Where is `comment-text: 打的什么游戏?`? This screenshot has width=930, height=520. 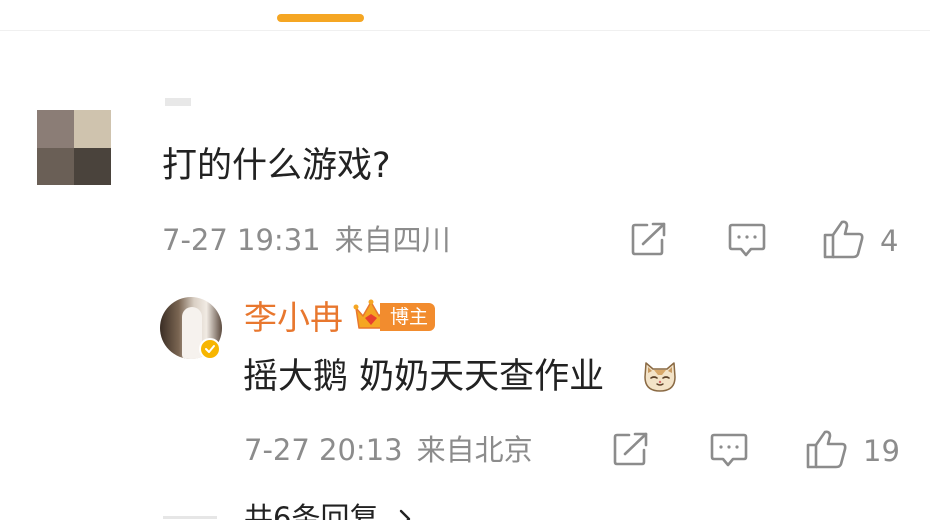
comment-text: 打的什么游戏? is located at coordinates (276, 166).